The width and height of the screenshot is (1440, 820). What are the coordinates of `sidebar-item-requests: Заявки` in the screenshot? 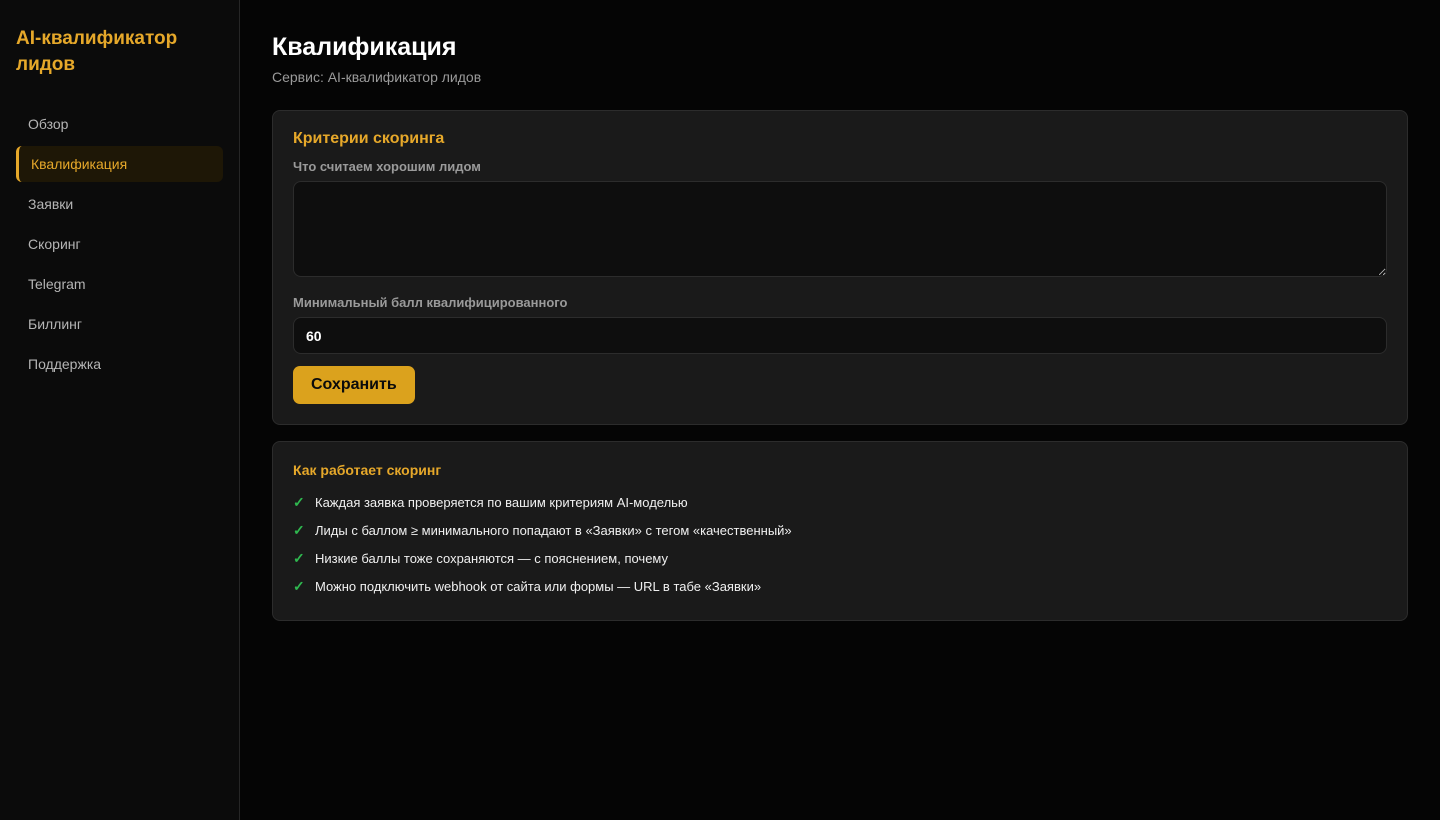 It's located at (119, 204).